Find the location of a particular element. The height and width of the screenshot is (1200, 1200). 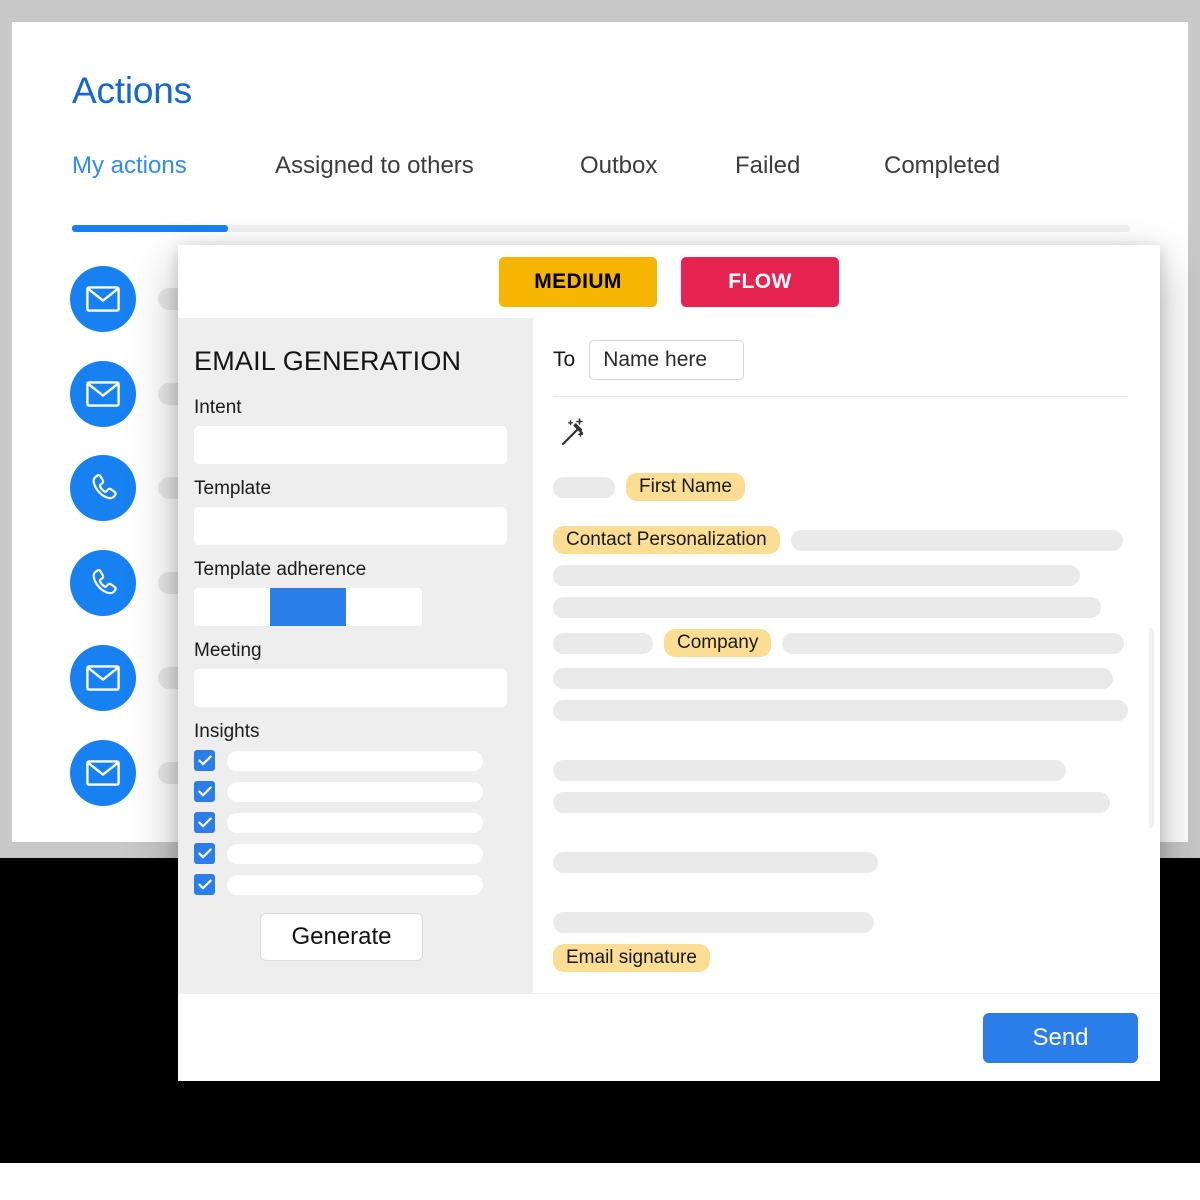

form-title: EMAIL GENERATION is located at coordinates (328, 361).